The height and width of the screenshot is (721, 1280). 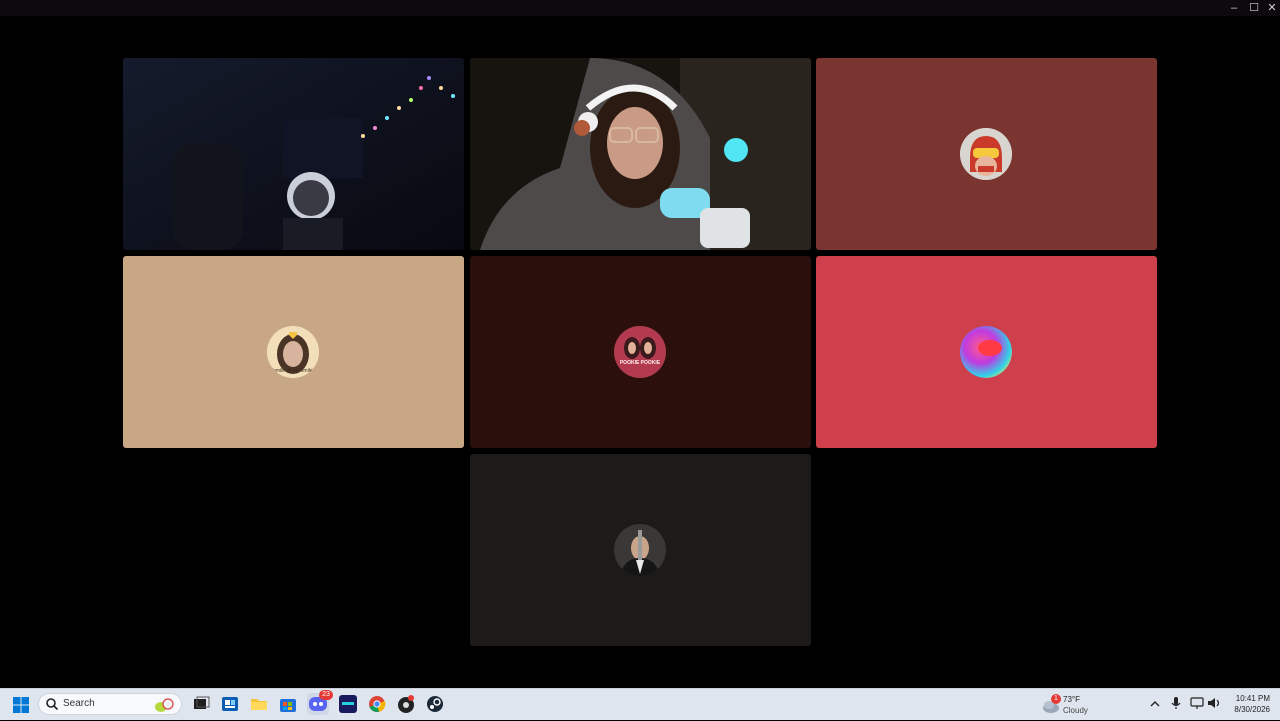 I want to click on weather-temperature: 73°F, so click(x=1071, y=699).